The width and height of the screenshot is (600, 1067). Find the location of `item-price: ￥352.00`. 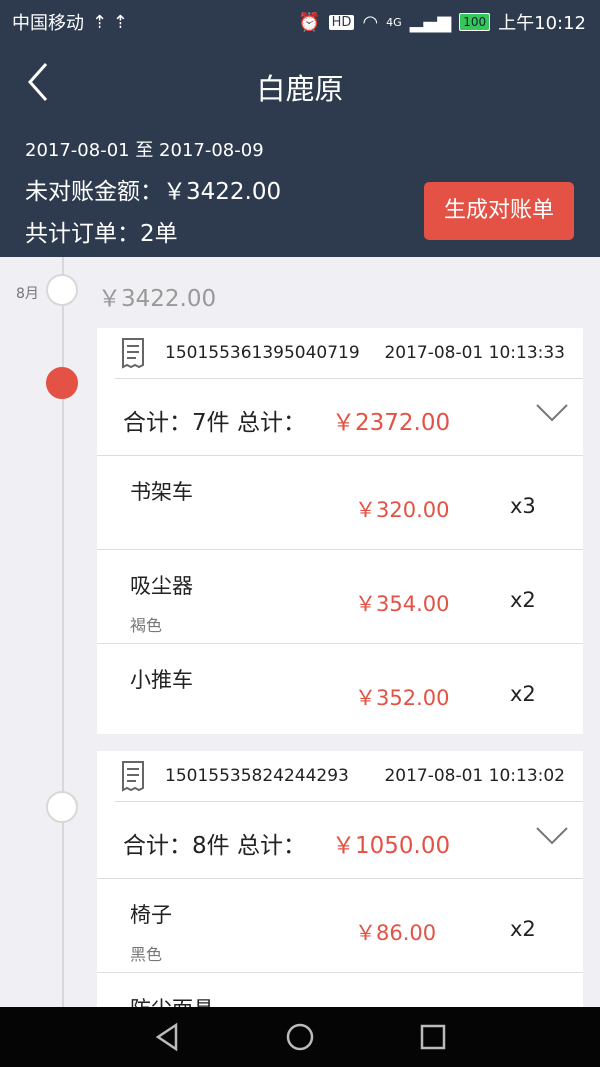

item-price: ￥352.00 is located at coordinates (402, 698).